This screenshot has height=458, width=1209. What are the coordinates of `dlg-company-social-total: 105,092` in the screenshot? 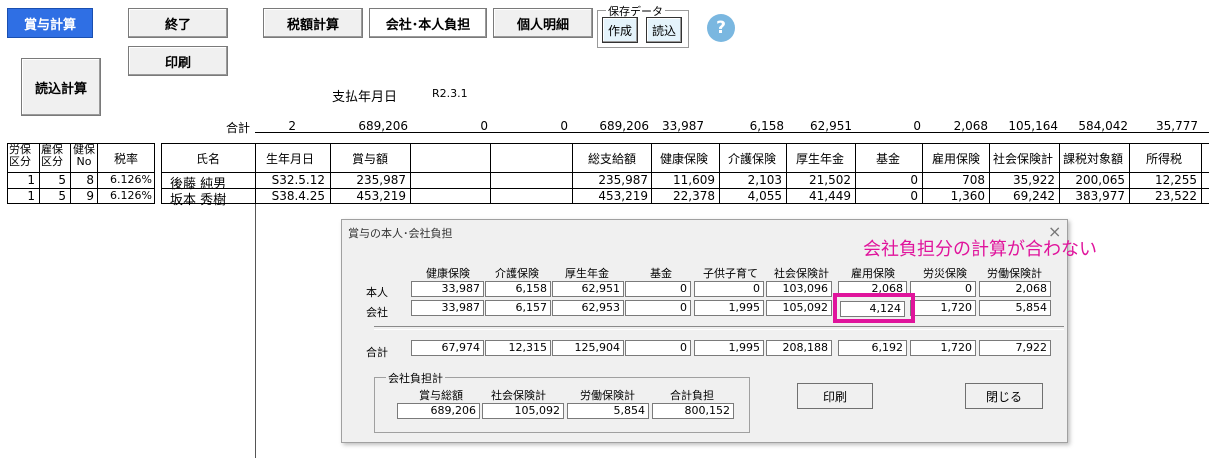 It's located at (799, 308).